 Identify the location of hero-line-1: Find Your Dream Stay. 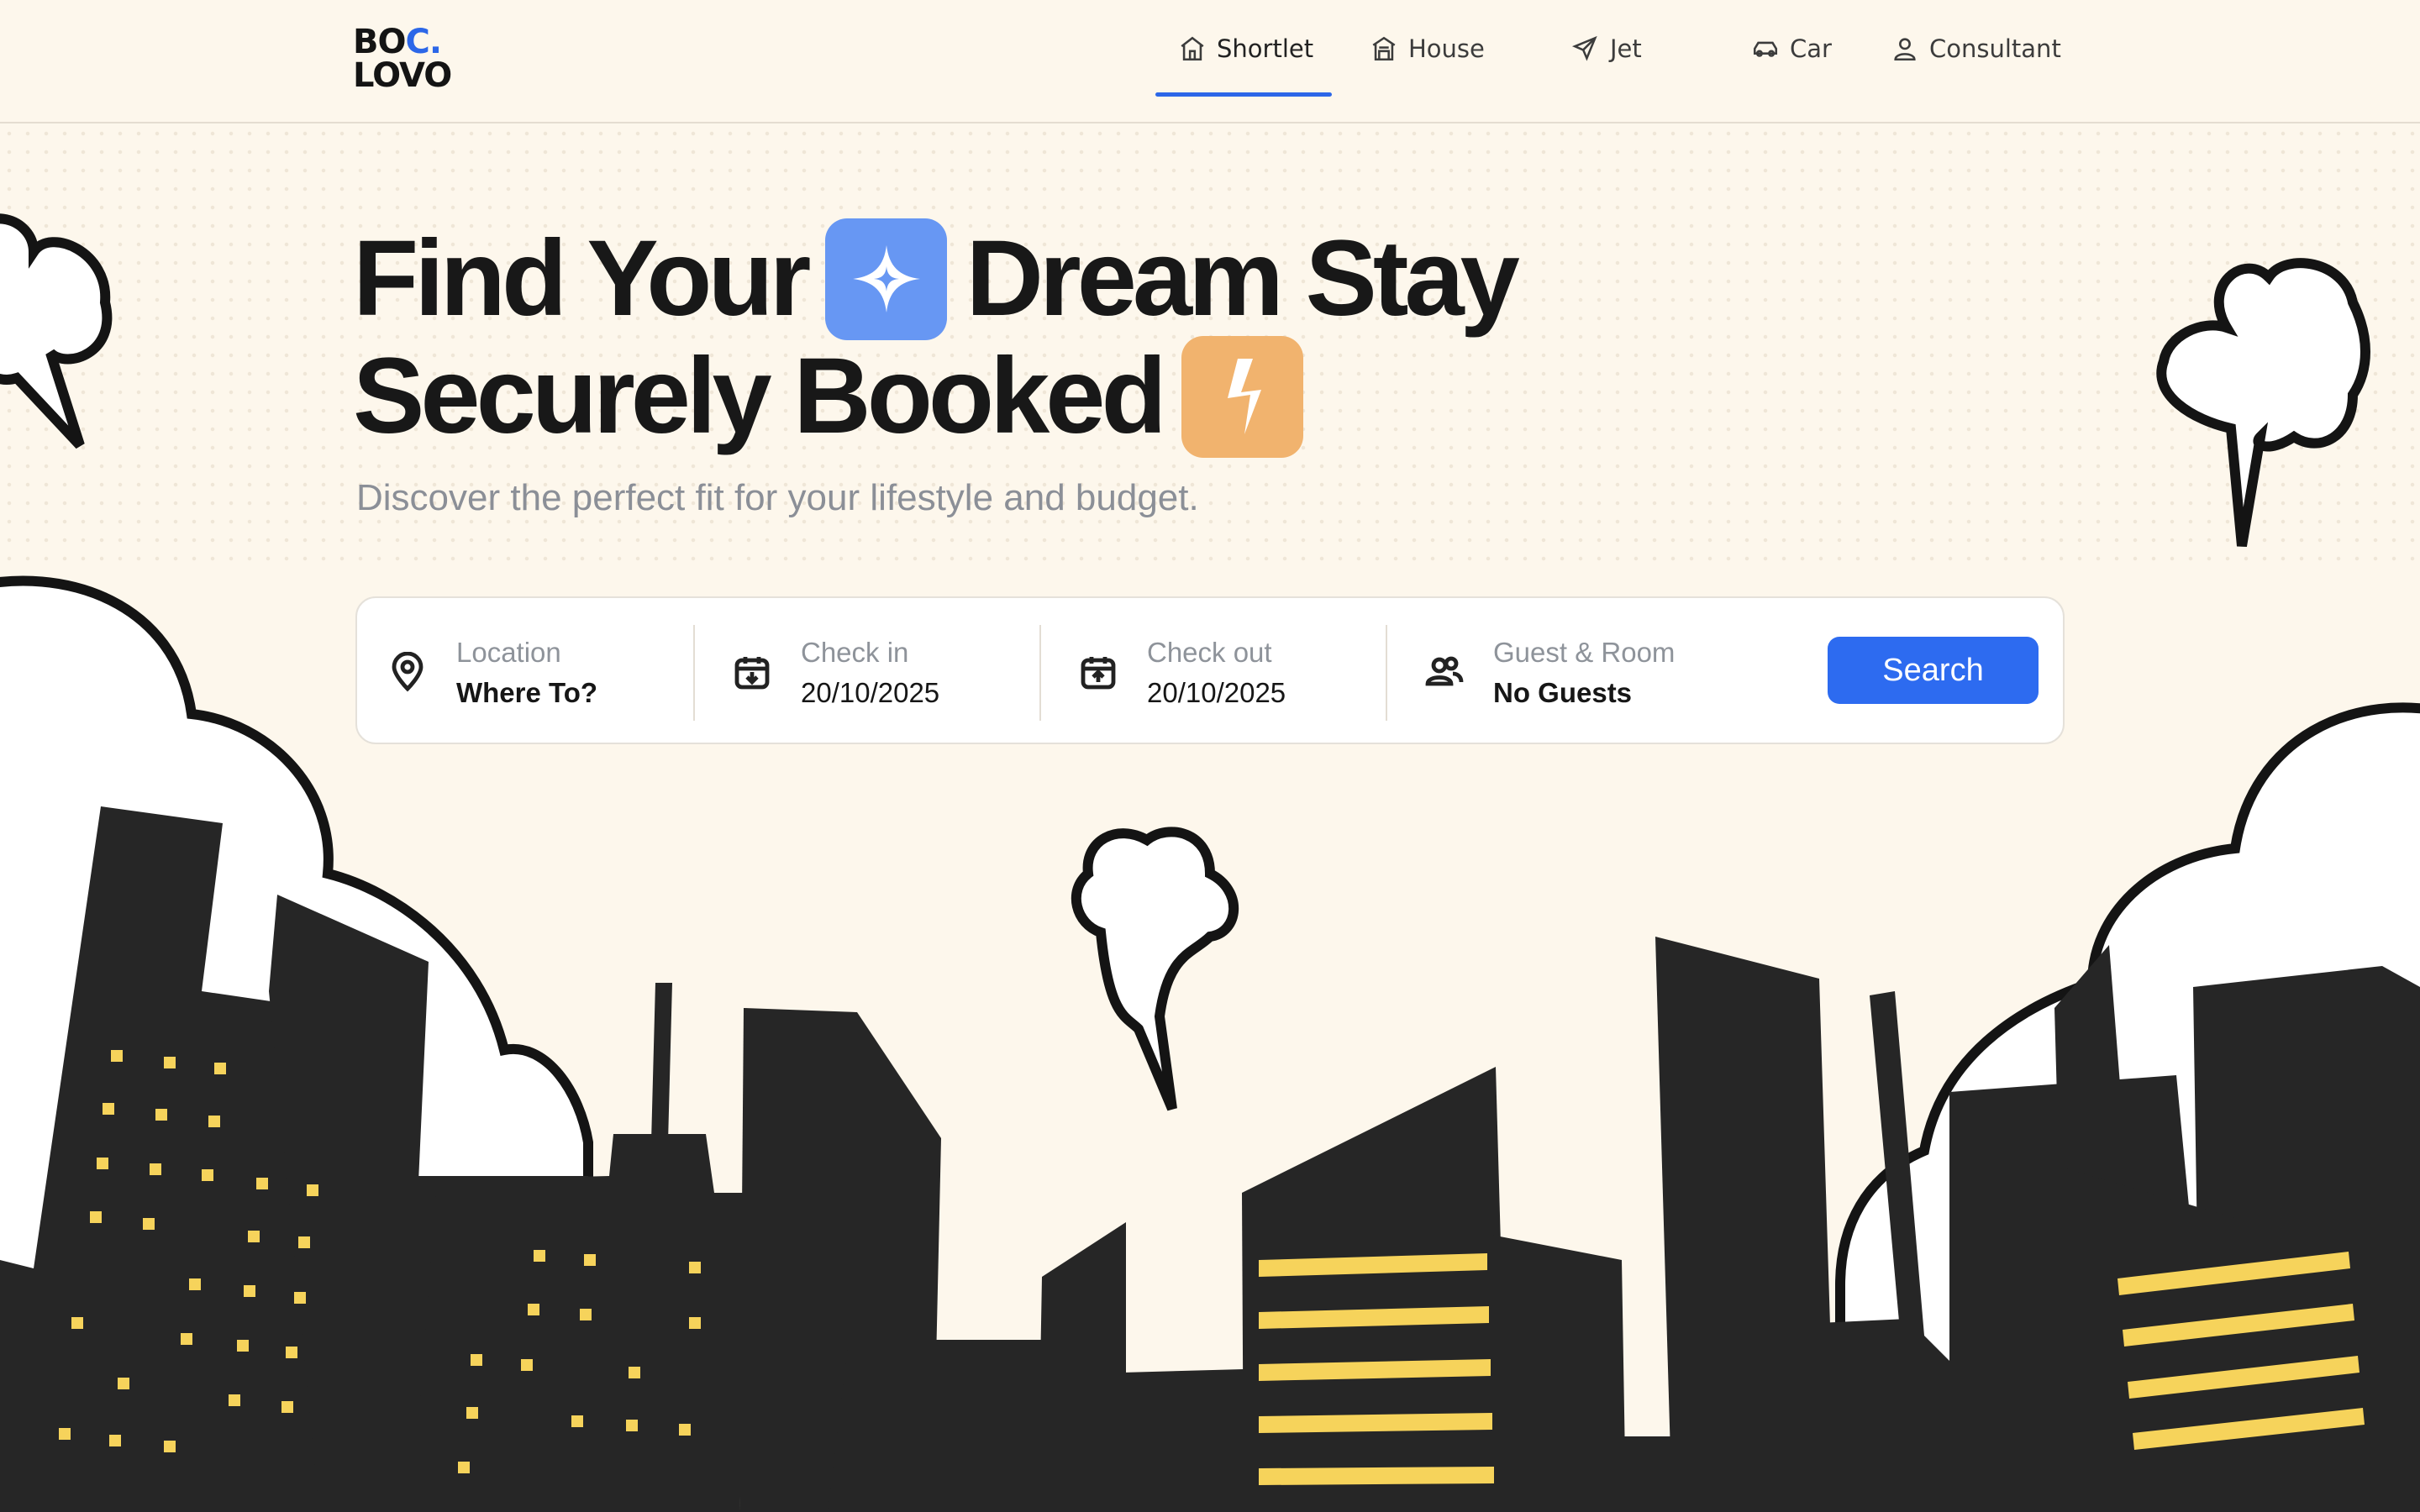
(936, 279).